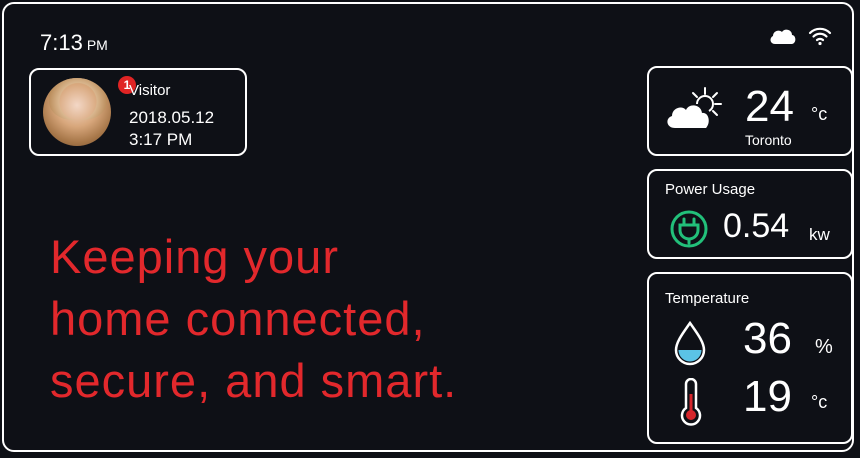 The image size is (860, 458). What do you see at coordinates (691, 404) in the screenshot?
I see `thermometer-icon` at bounding box center [691, 404].